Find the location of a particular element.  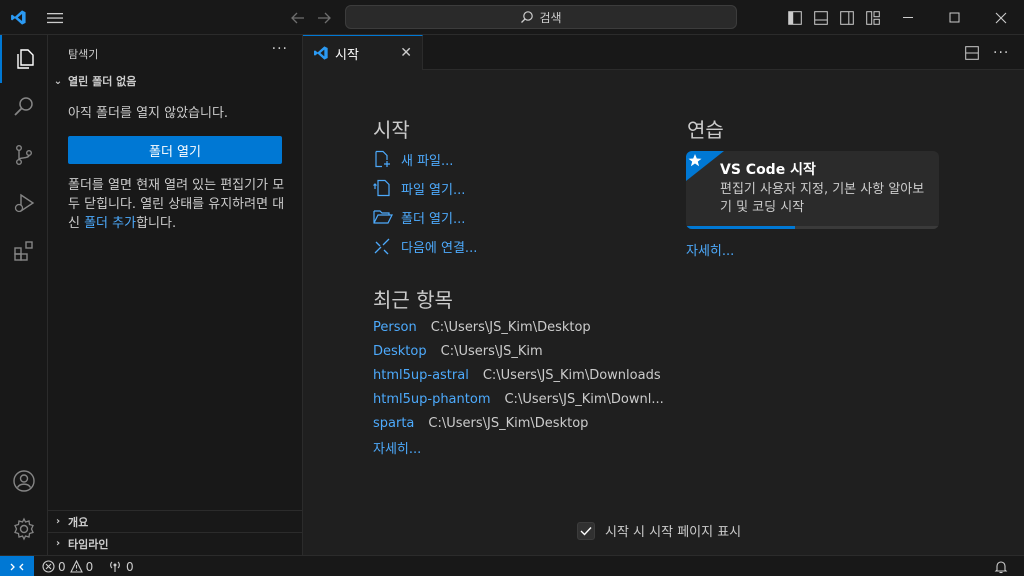

recent-item: html5up-astral C:\Users\JS_Kim\Downloads is located at coordinates (517, 375).